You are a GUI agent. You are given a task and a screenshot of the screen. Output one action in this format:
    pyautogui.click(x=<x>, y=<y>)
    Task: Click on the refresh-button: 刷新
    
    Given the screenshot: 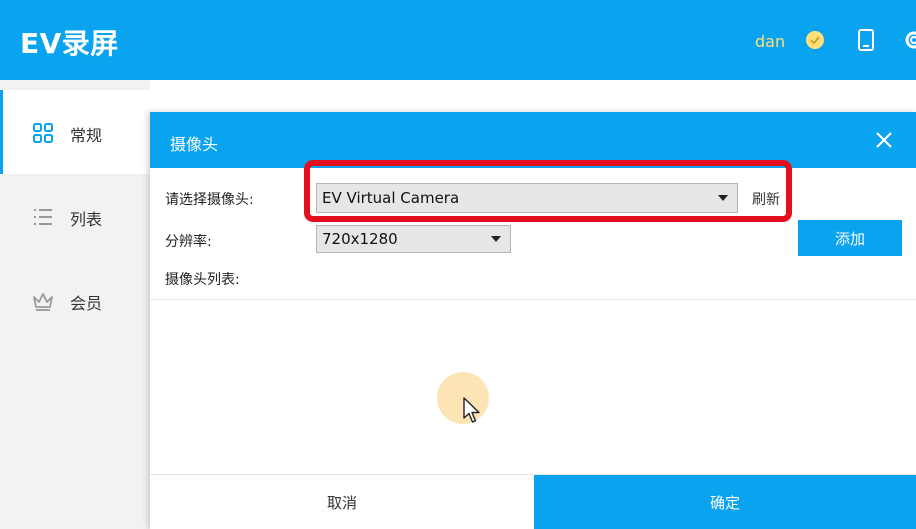 What is the action you would take?
    pyautogui.click(x=766, y=199)
    